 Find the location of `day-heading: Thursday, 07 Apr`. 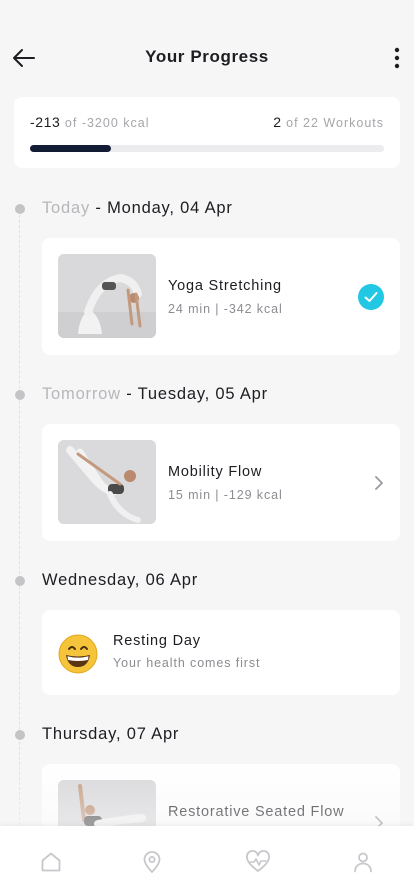

day-heading: Thursday, 07 Apr is located at coordinates (110, 734).